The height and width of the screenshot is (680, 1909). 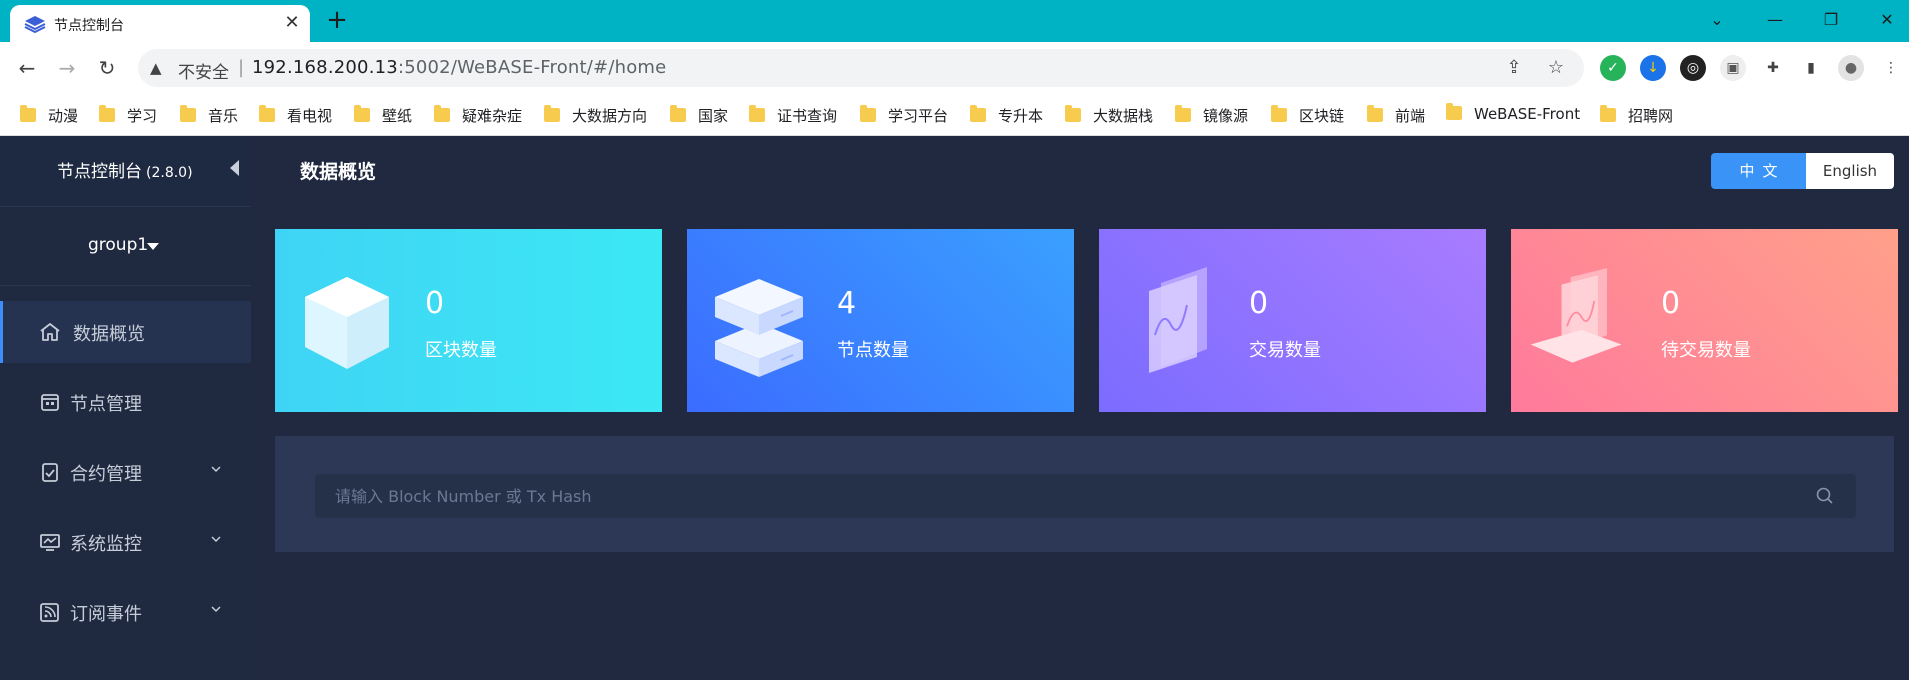 I want to click on bookmark-item: 区块链, so click(x=1307, y=115).